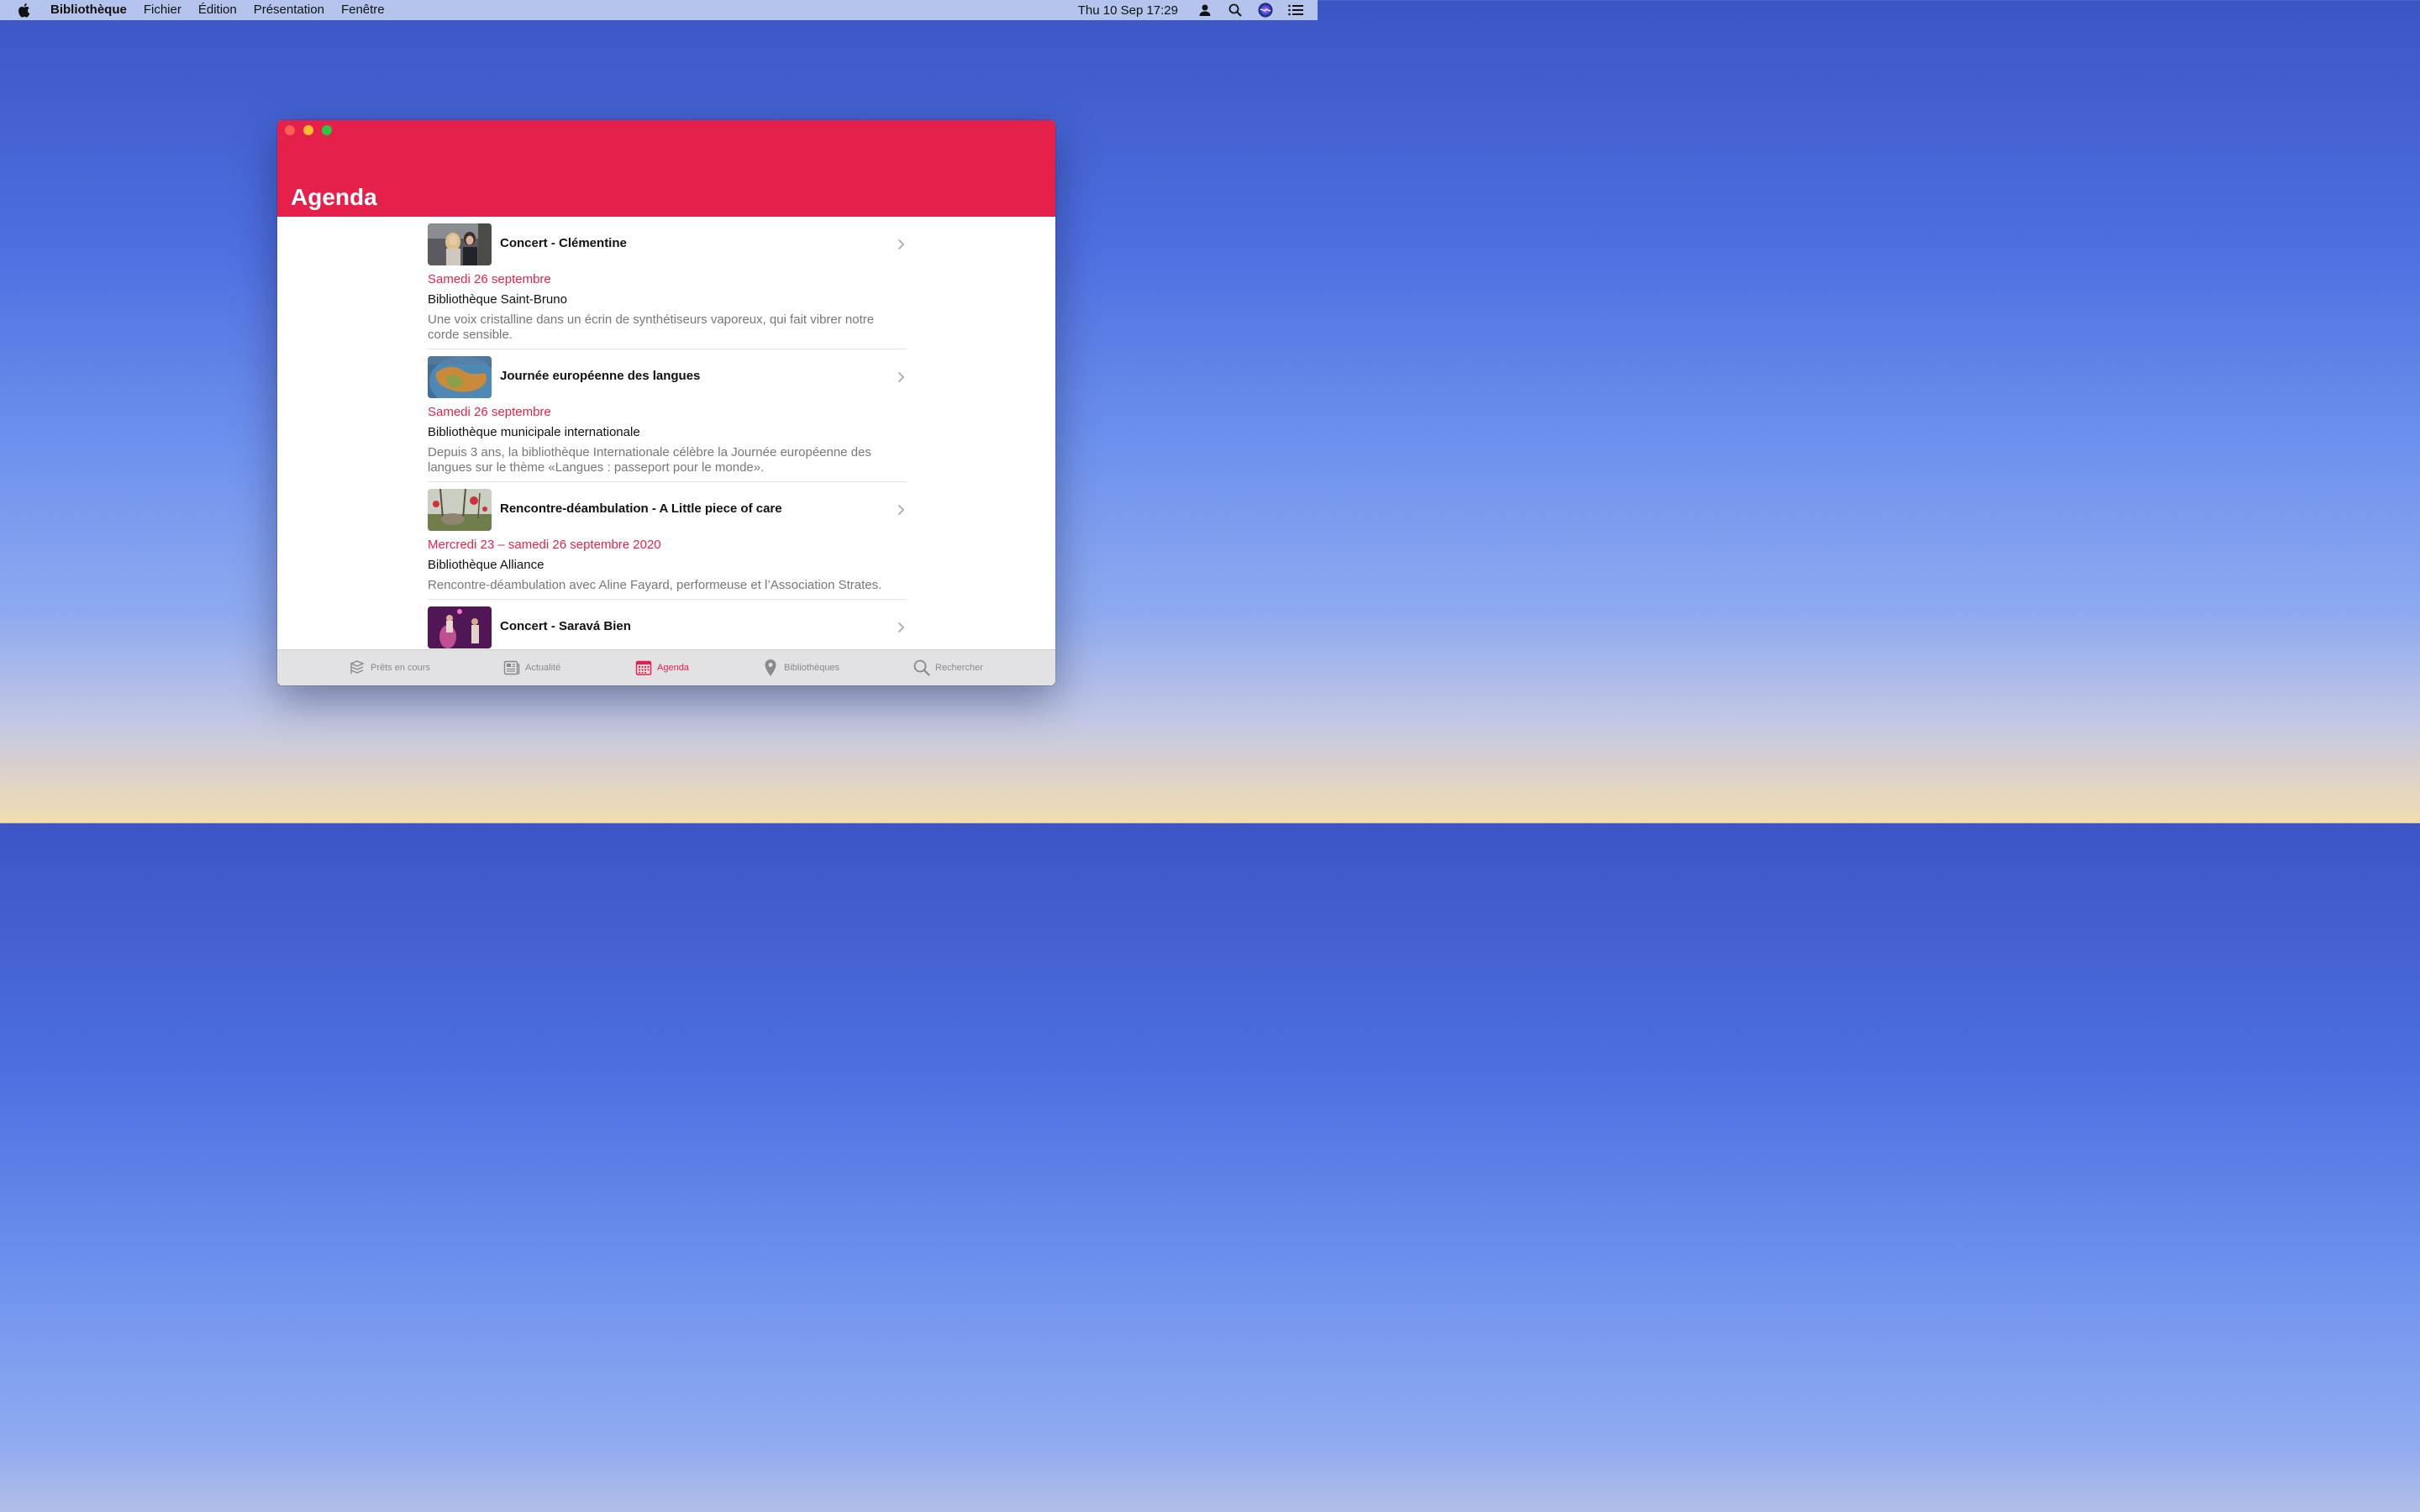 The width and height of the screenshot is (2420, 1512). I want to click on title-bar: Agenda, so click(666, 168).